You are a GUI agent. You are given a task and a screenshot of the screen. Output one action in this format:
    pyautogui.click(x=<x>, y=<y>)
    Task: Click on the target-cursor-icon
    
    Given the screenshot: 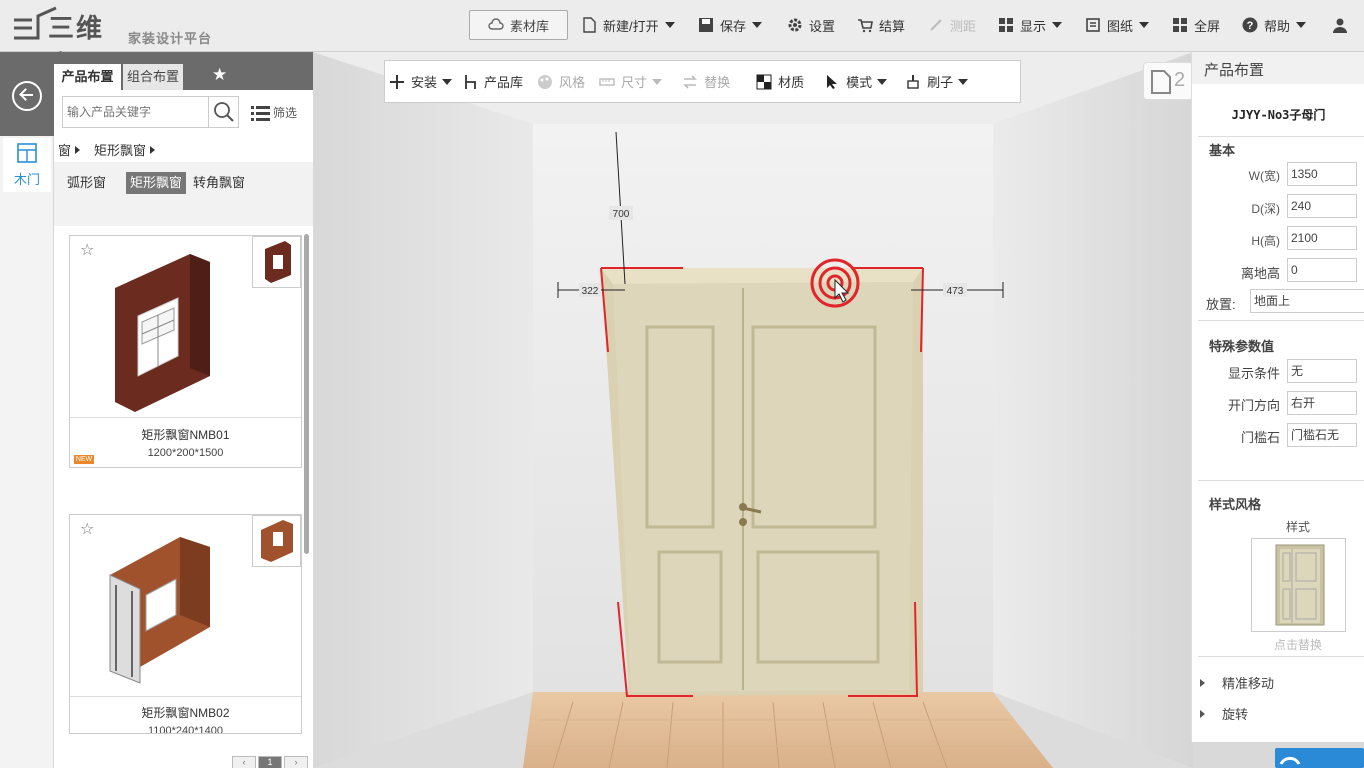 What is the action you would take?
    pyautogui.click(x=835, y=283)
    